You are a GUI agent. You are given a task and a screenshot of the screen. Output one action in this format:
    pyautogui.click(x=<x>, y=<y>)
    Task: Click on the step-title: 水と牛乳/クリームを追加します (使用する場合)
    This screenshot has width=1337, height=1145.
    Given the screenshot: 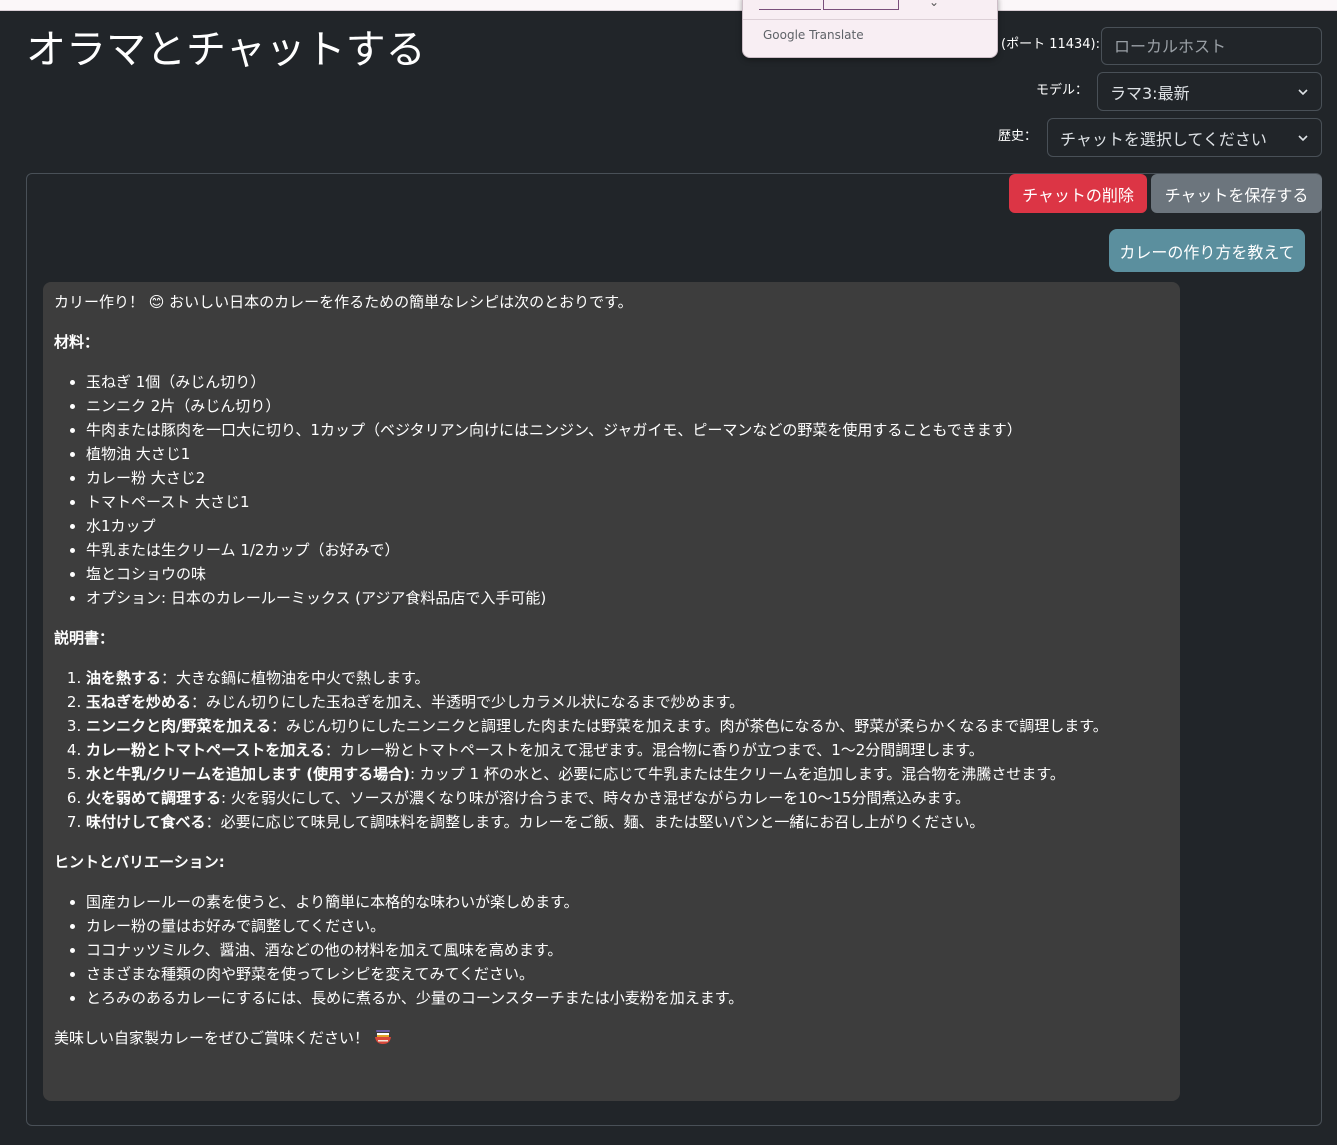 What is the action you would take?
    pyautogui.click(x=248, y=774)
    